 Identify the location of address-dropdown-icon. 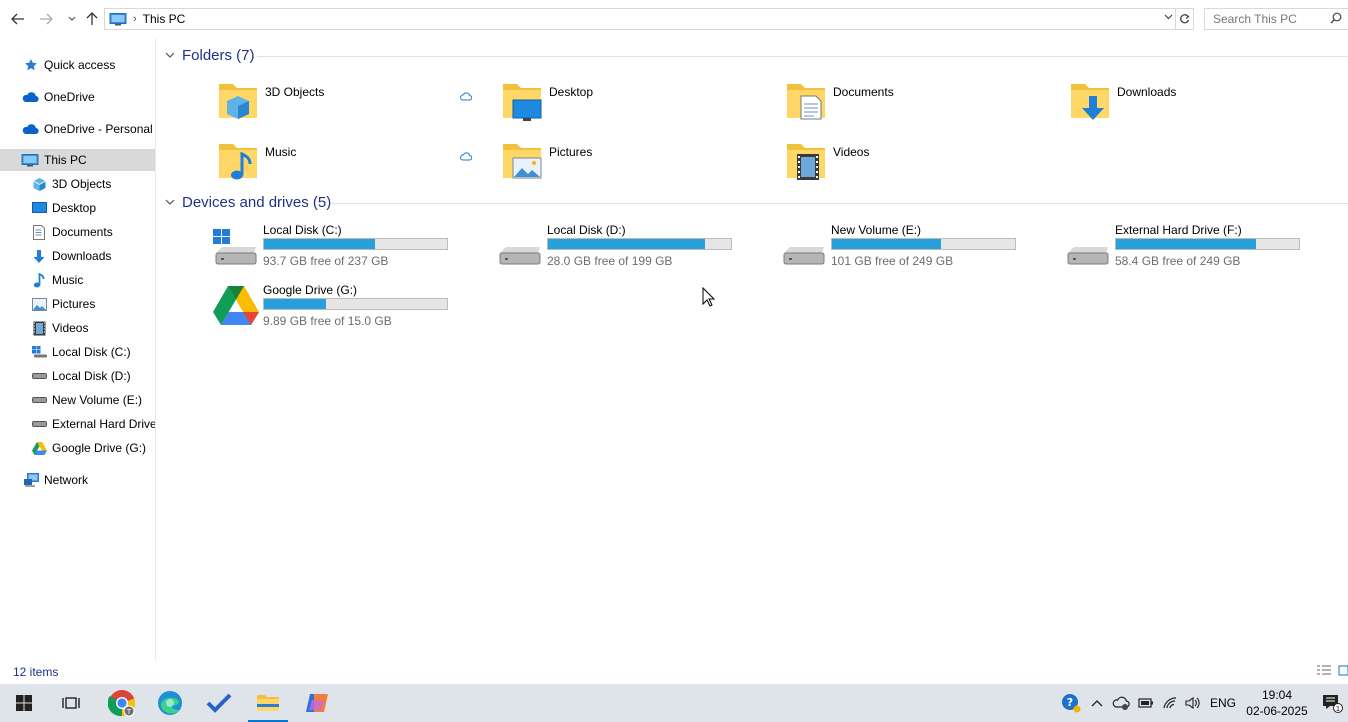
(1168, 17).